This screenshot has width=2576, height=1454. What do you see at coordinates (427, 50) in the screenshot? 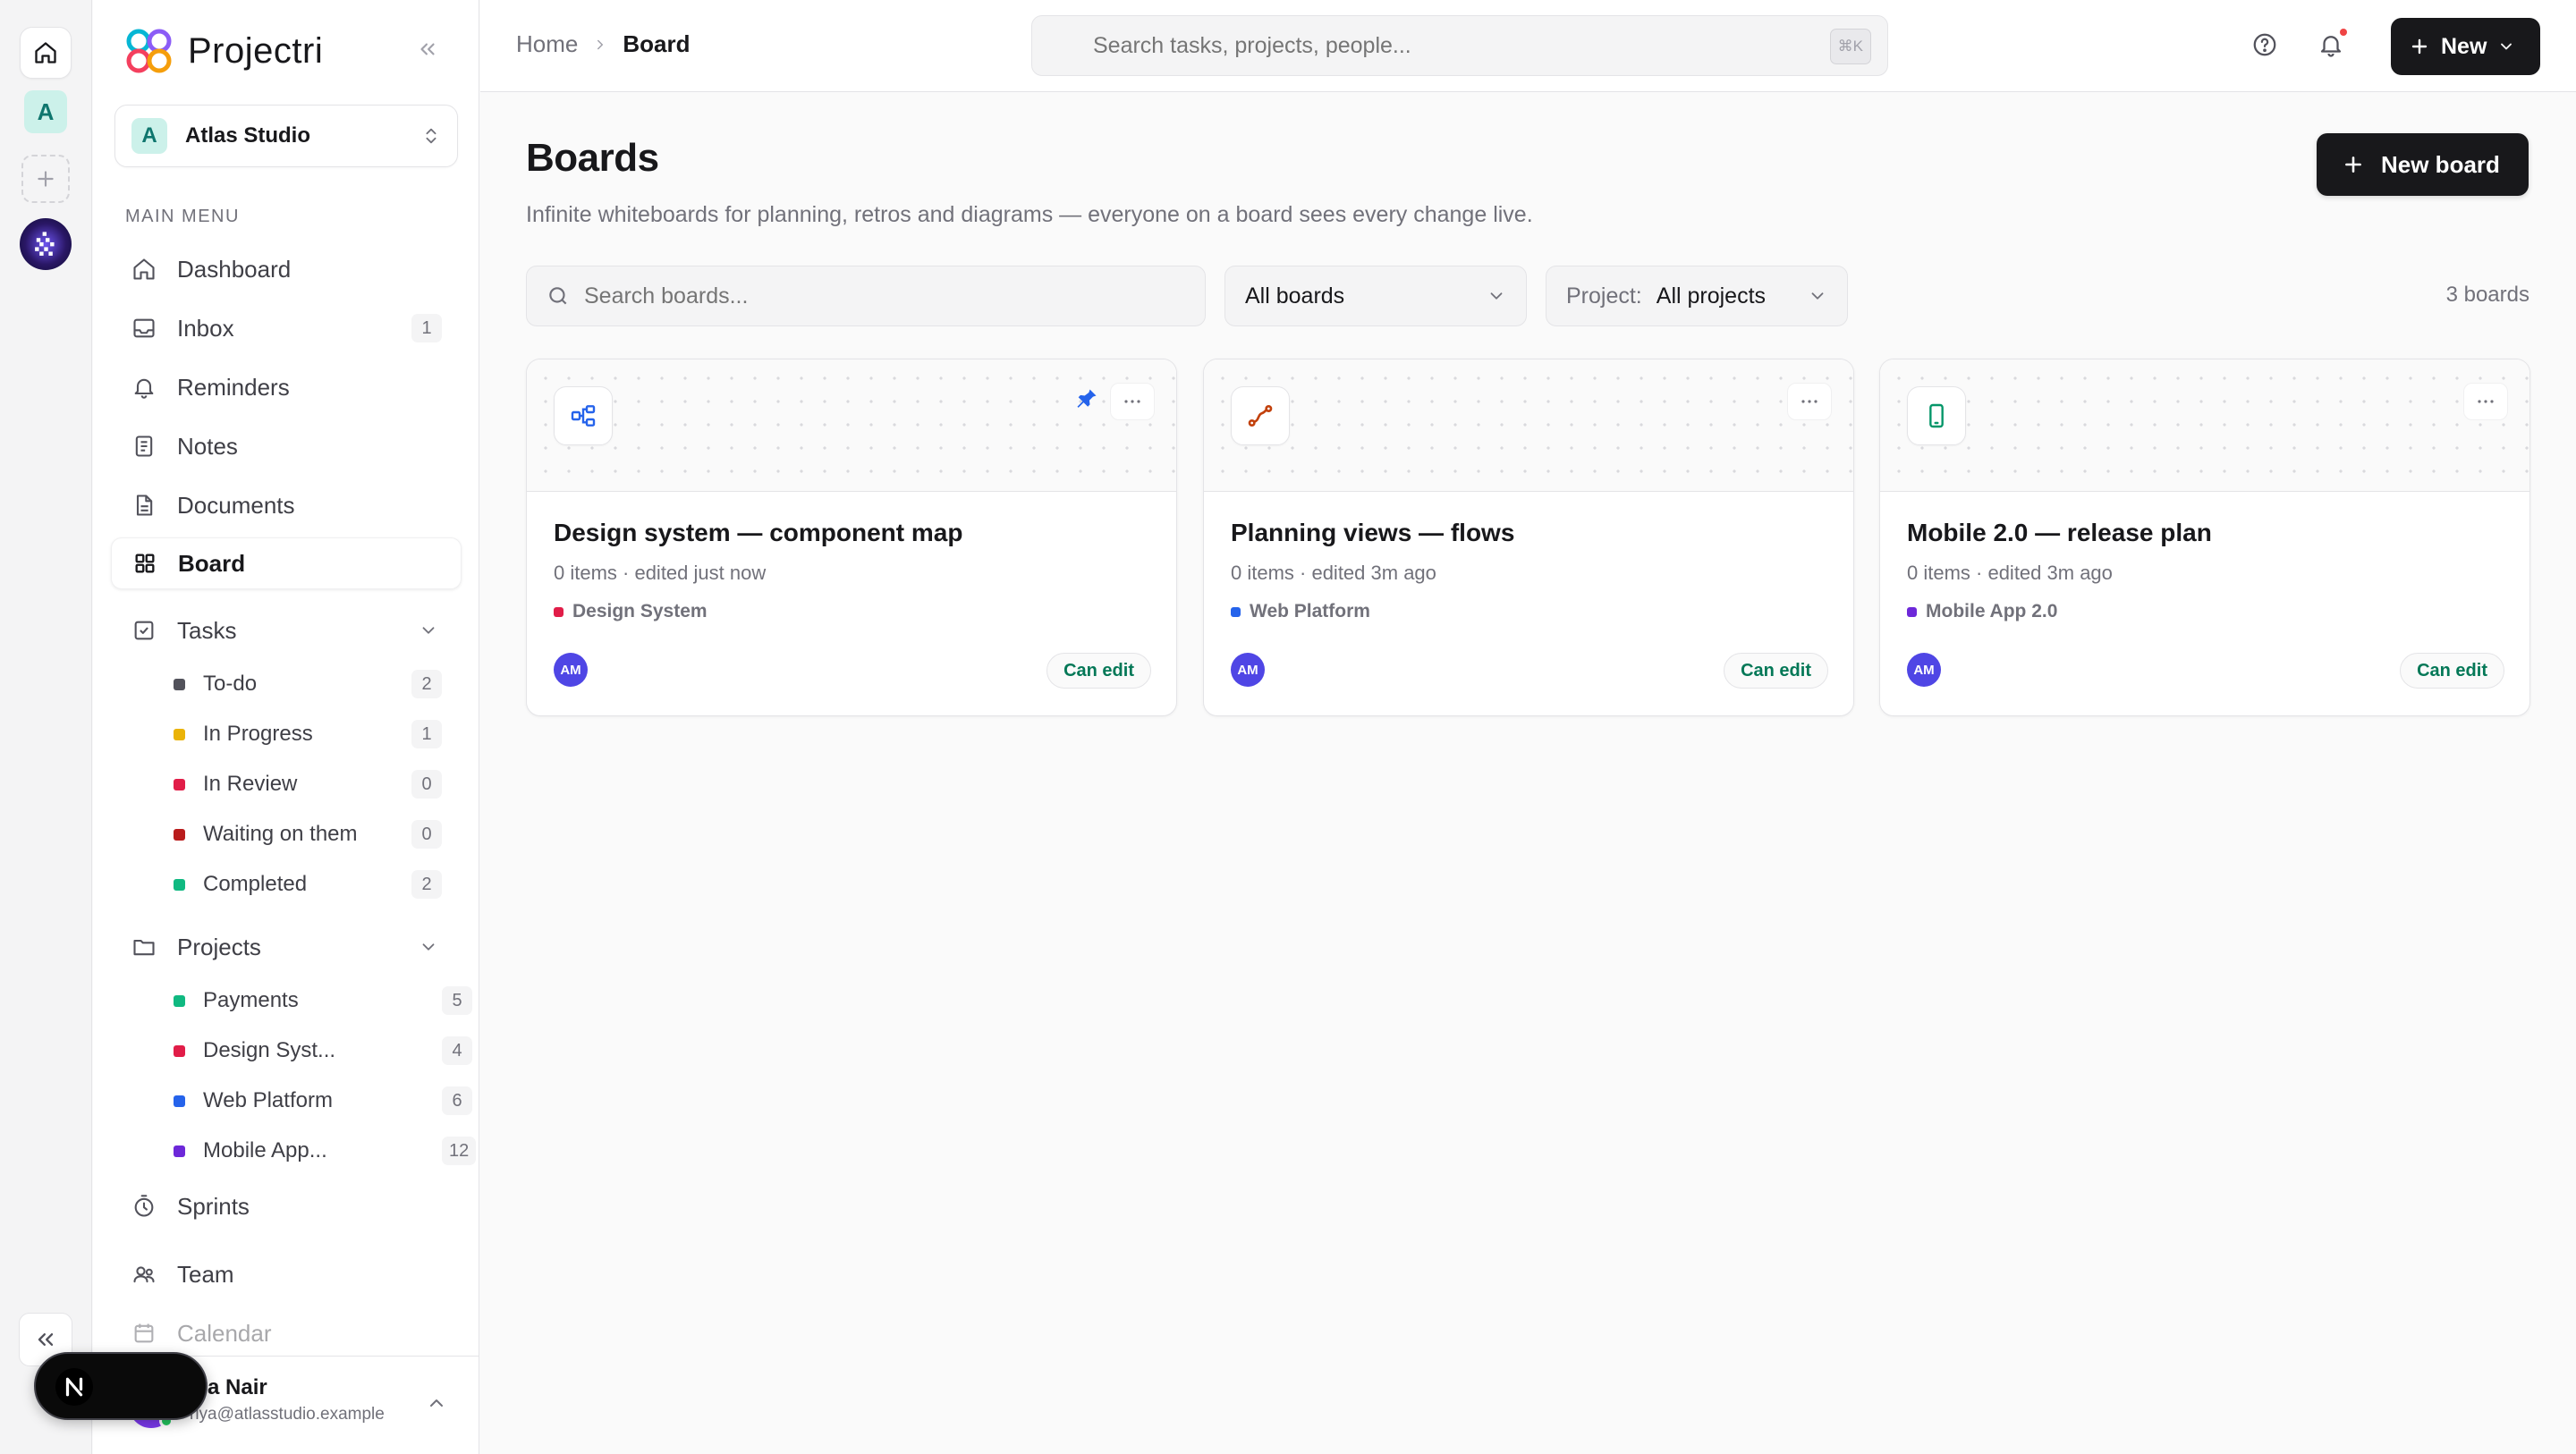
I see `sidebar-collapse-button` at bounding box center [427, 50].